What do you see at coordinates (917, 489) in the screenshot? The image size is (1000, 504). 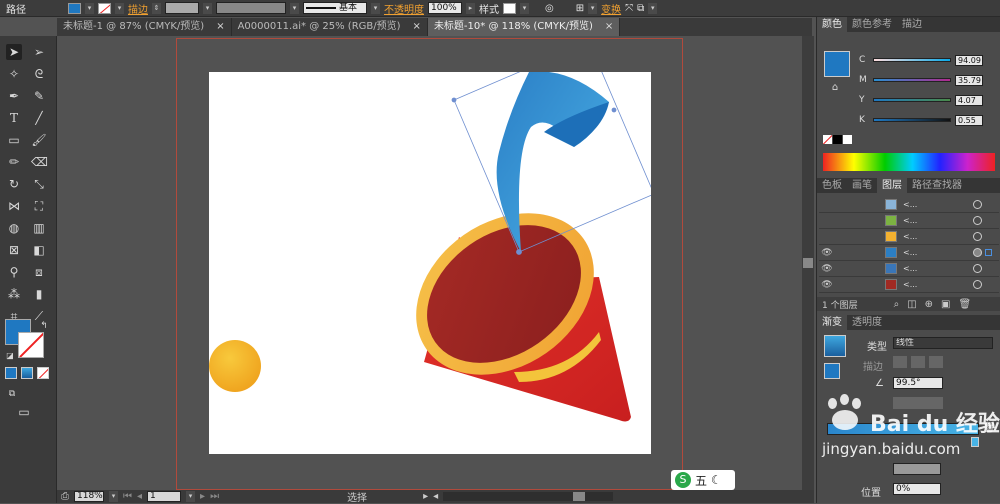 I see `position-field: 0%` at bounding box center [917, 489].